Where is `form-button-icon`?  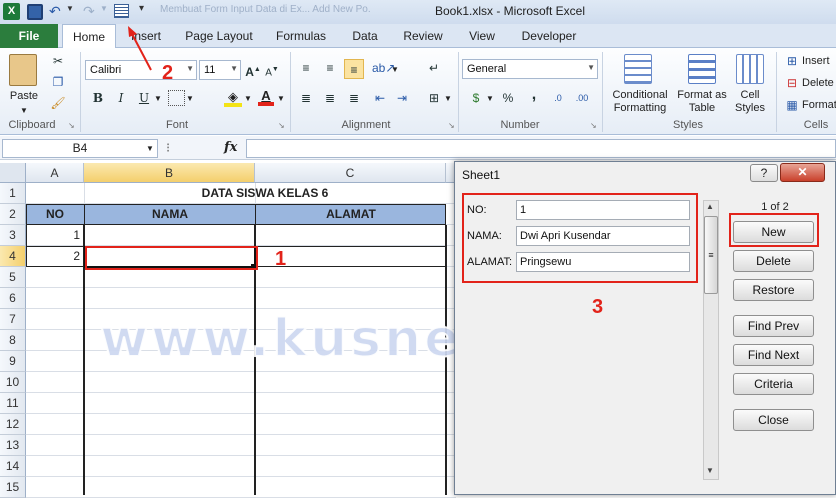
form-button-icon is located at coordinates (121, 11).